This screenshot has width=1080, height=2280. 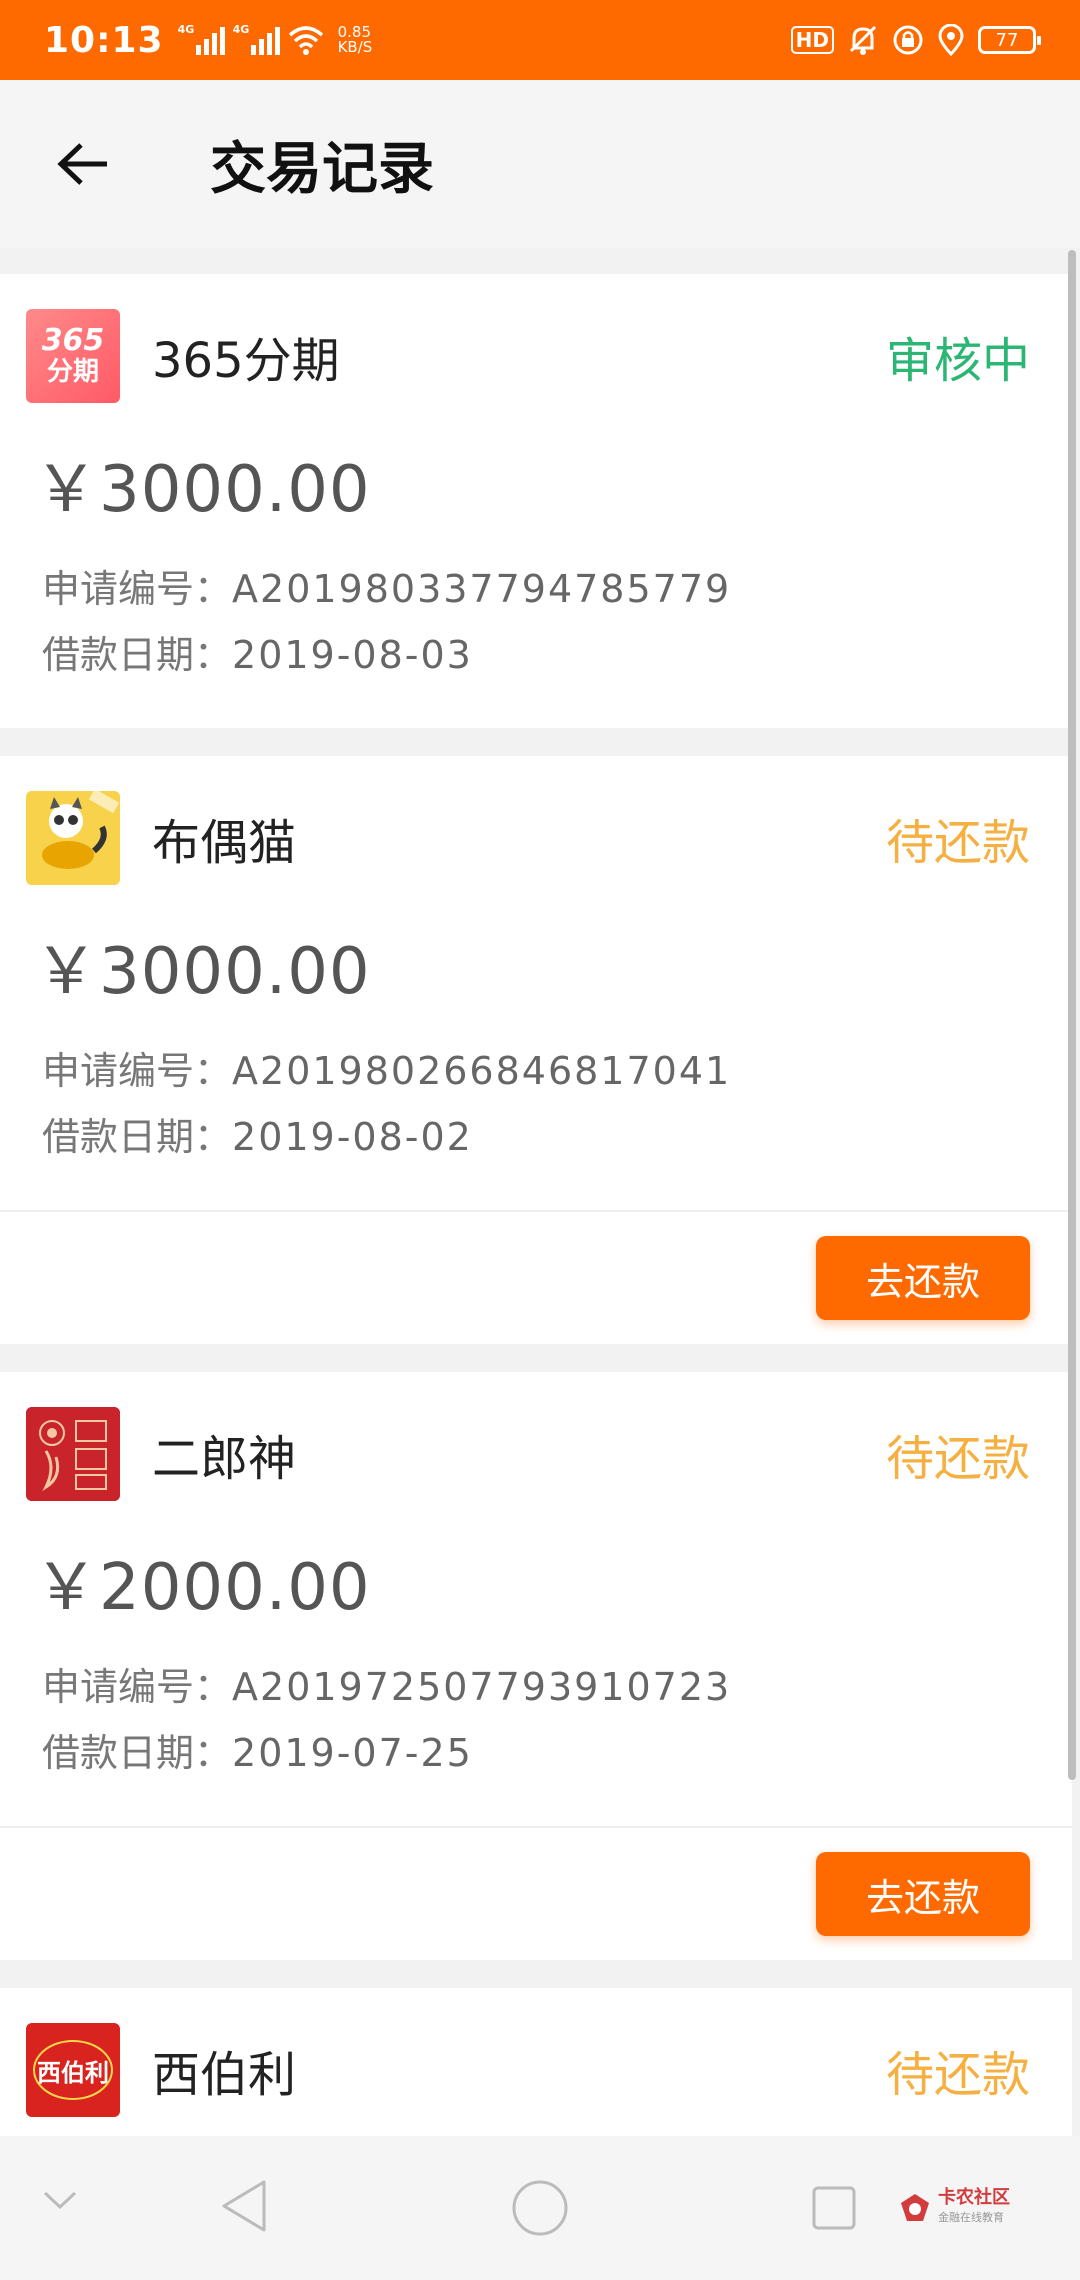 I want to click on net-speed: 0.85 KB/S, so click(x=355, y=39).